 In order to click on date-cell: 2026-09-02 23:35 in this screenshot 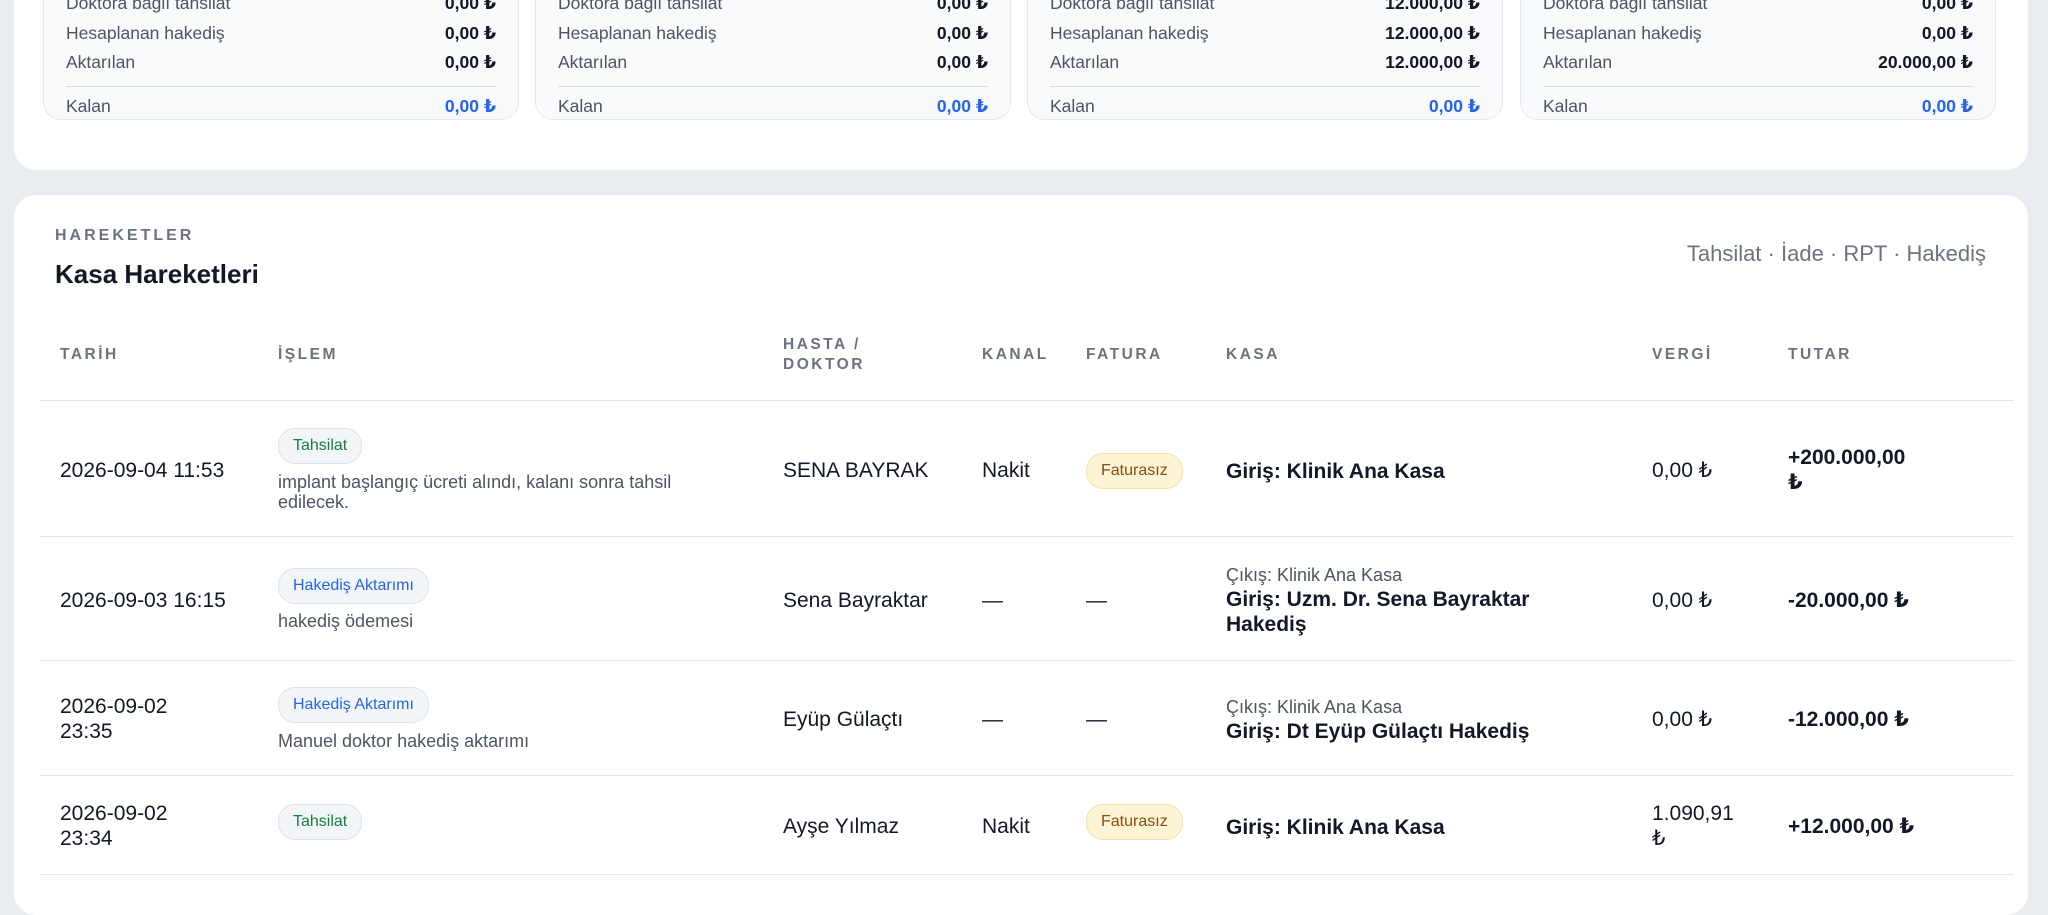, I will do `click(113, 719)`.